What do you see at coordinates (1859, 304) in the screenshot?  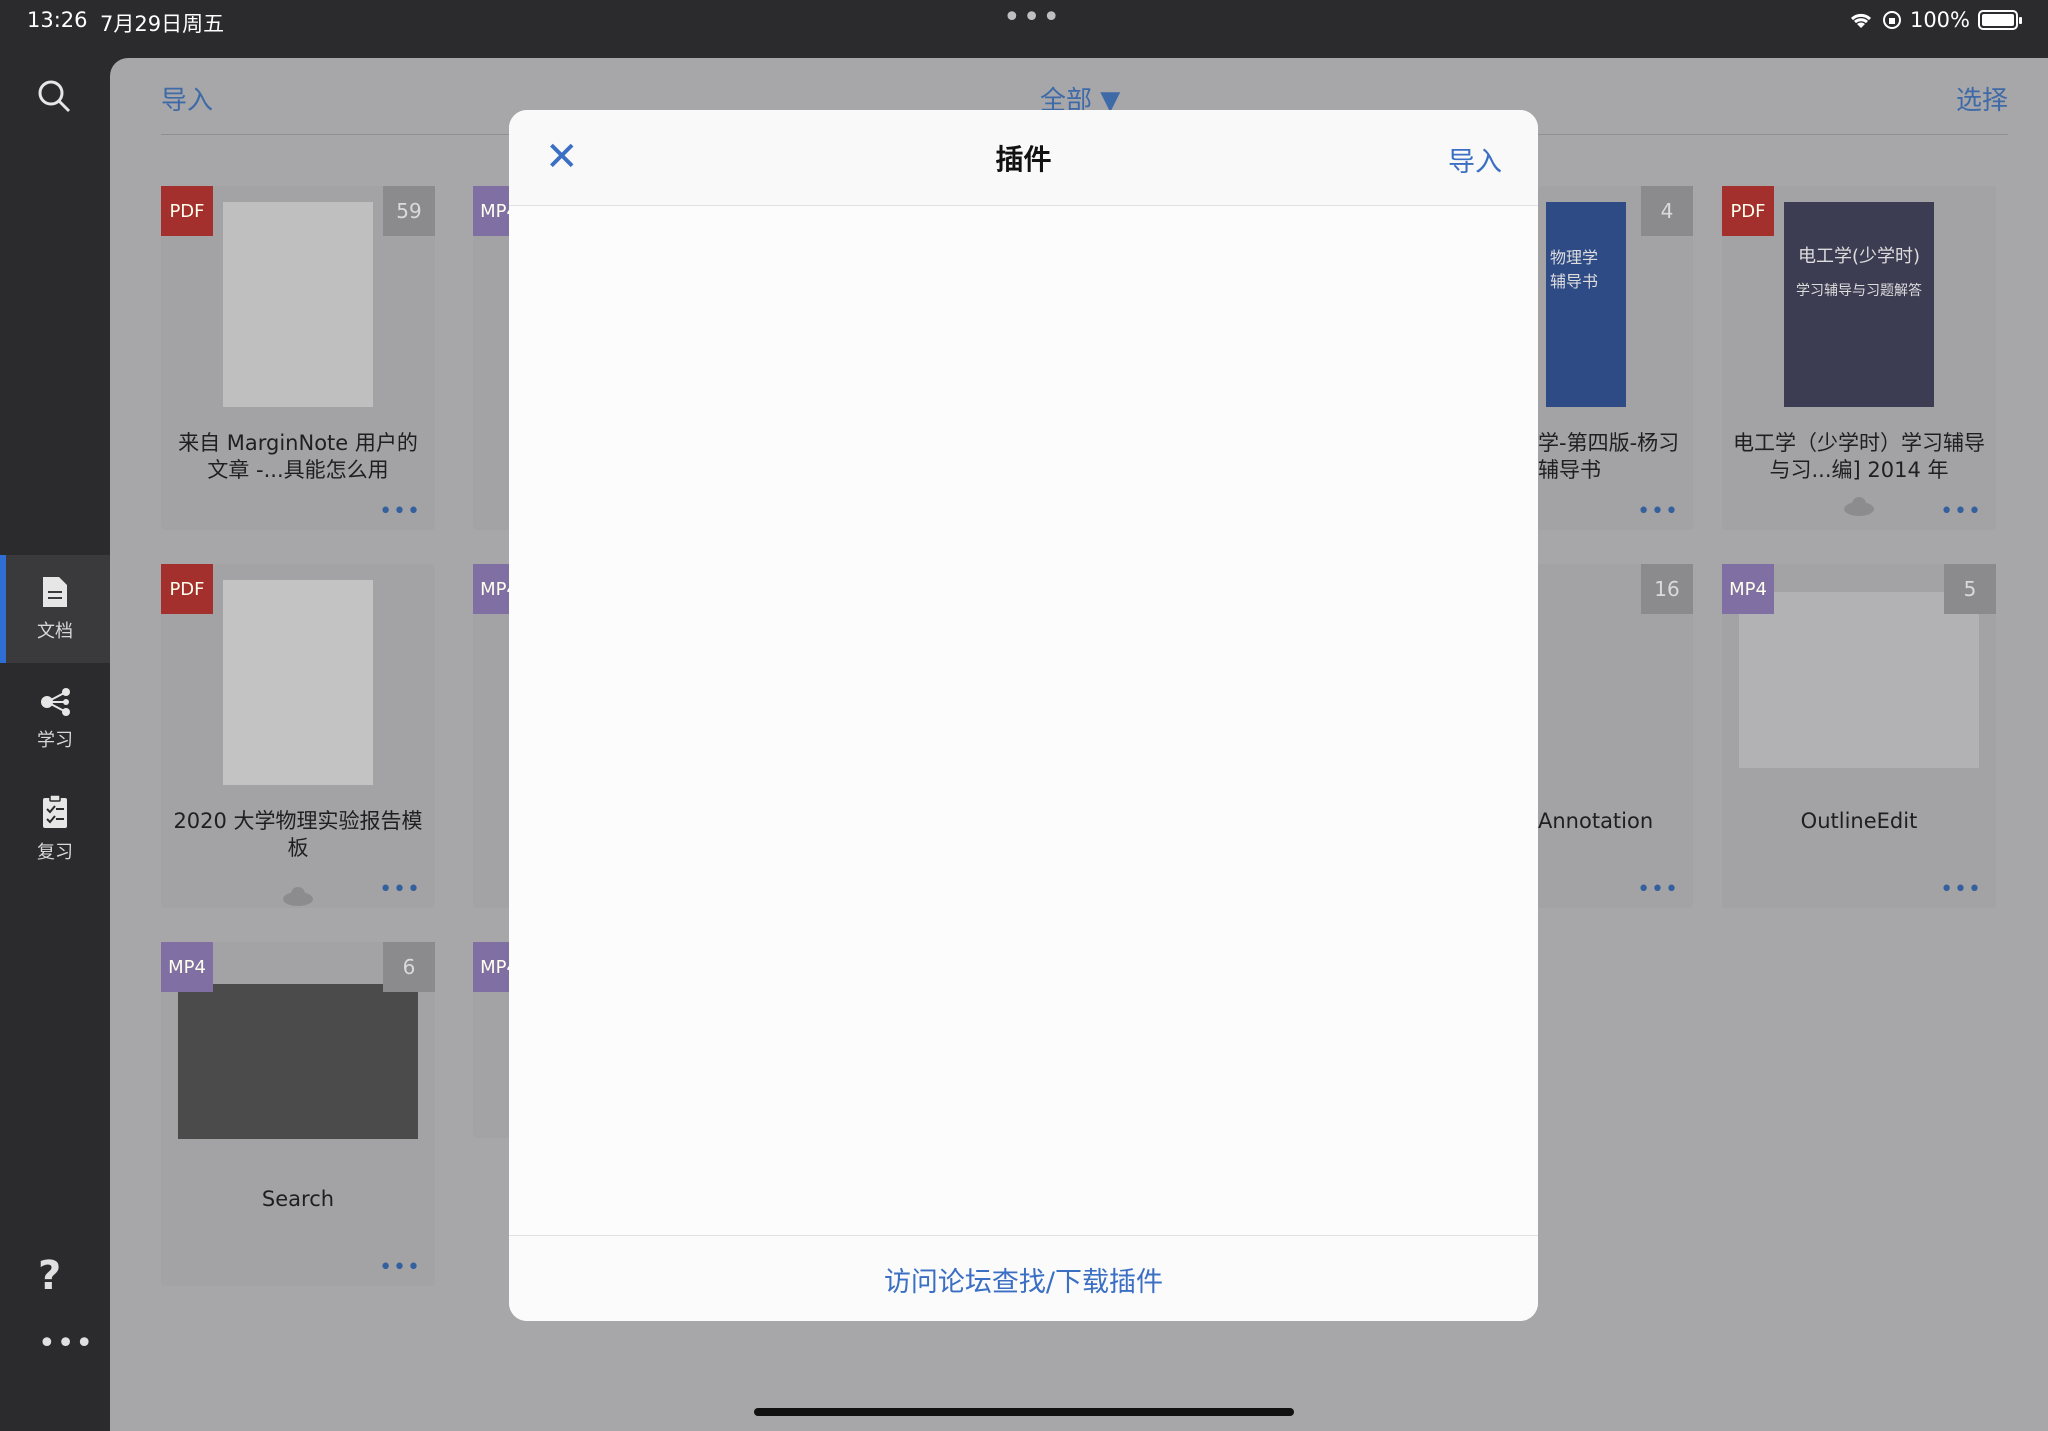 I see `document-thumbnail: 电工学(少学时) 学习辅导与习题解答` at bounding box center [1859, 304].